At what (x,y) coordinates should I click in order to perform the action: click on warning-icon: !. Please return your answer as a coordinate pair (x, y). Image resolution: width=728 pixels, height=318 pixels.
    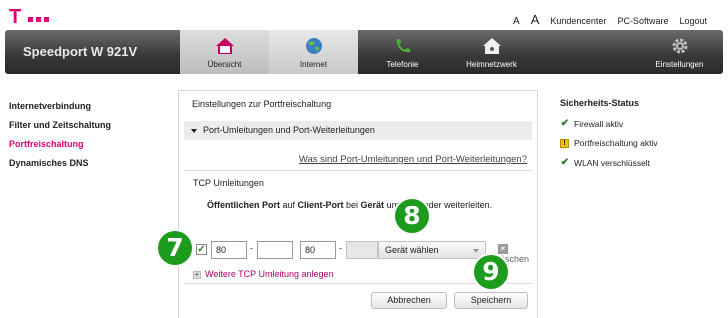
    Looking at the image, I should click on (564, 143).